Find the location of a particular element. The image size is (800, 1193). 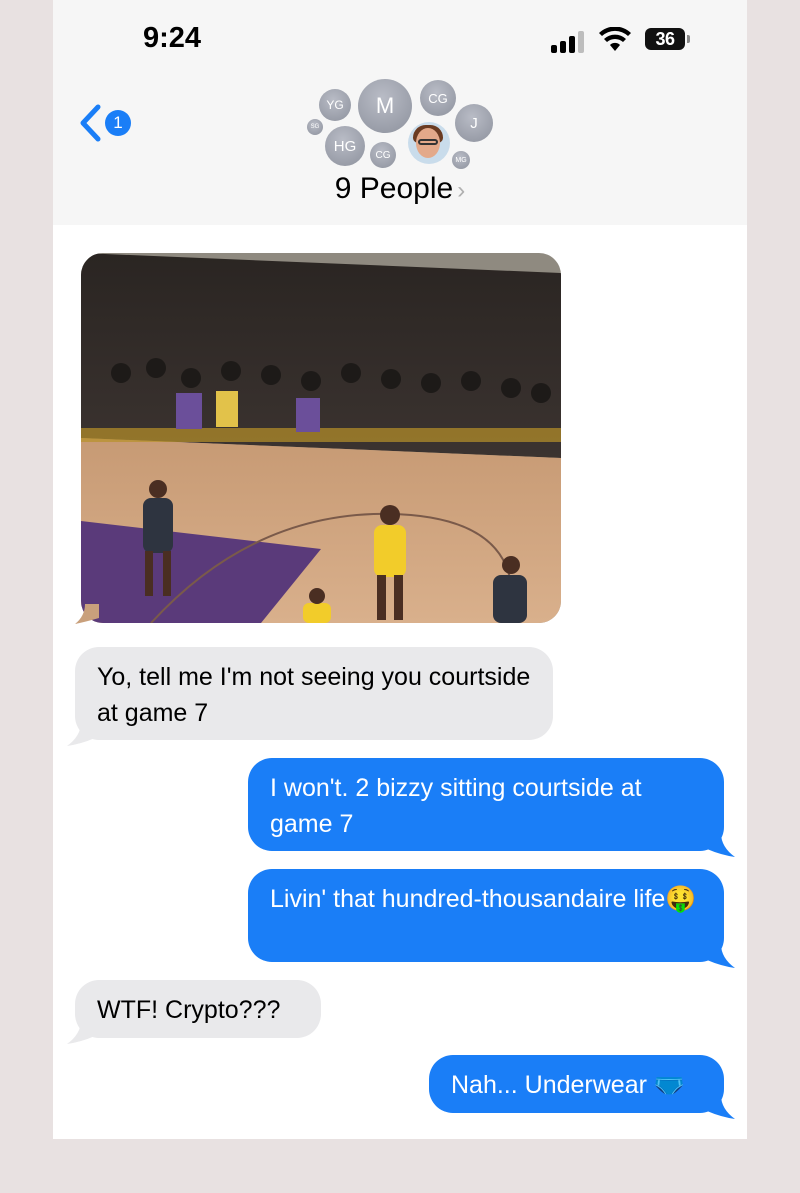

outgoing-message: Livin' that hundred-thousandaire life🤑 is located at coordinates (486, 915).